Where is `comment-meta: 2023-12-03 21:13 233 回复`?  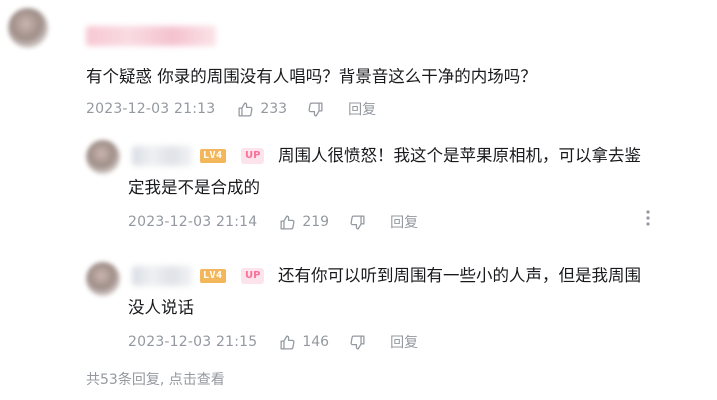 comment-meta: 2023-12-03 21:13 233 回复 is located at coordinates (231, 109).